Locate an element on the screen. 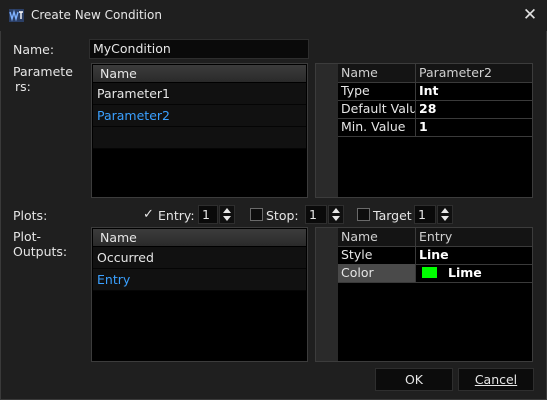 This screenshot has height=400, width=547. property-row-default-value: Default Valu 28 is located at coordinates (435, 109).